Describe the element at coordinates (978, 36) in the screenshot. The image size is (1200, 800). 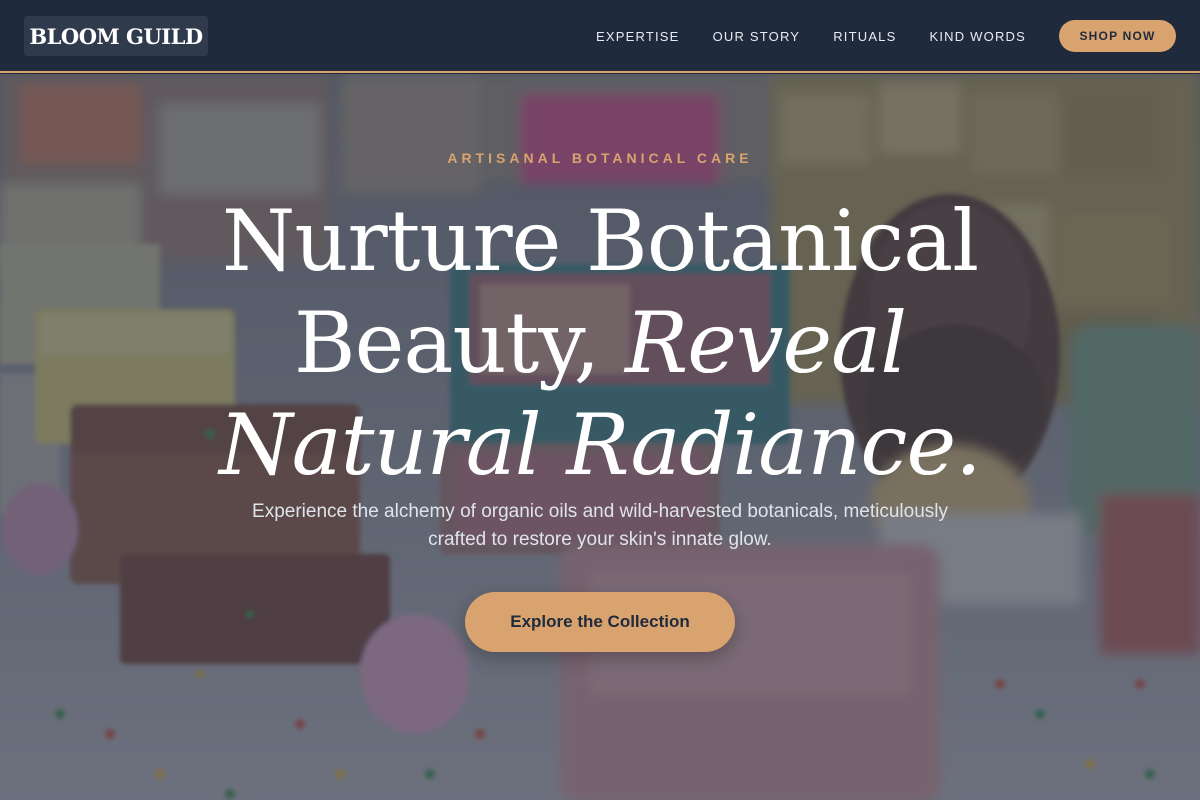
I see `nav-link-kind-words: KIND WORDS` at that location.